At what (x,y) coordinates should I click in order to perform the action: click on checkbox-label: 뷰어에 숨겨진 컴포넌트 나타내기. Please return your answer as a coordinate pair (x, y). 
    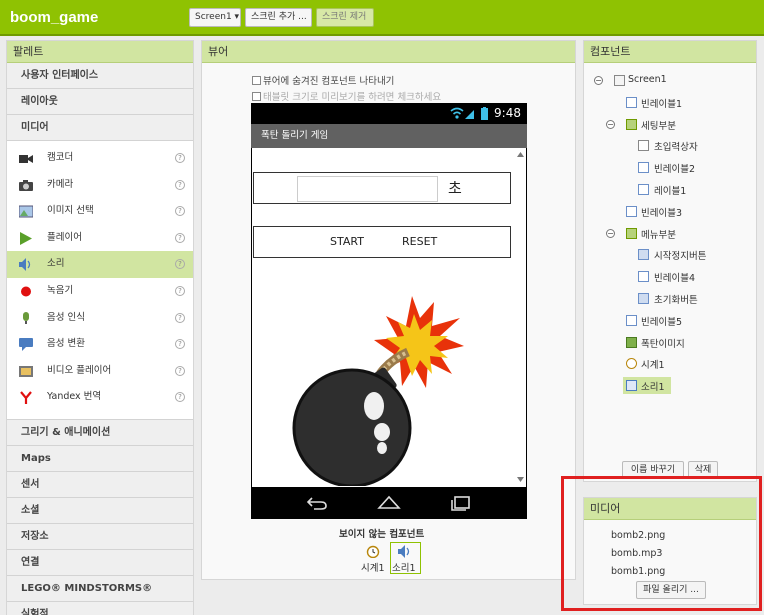
    Looking at the image, I should click on (329, 81).